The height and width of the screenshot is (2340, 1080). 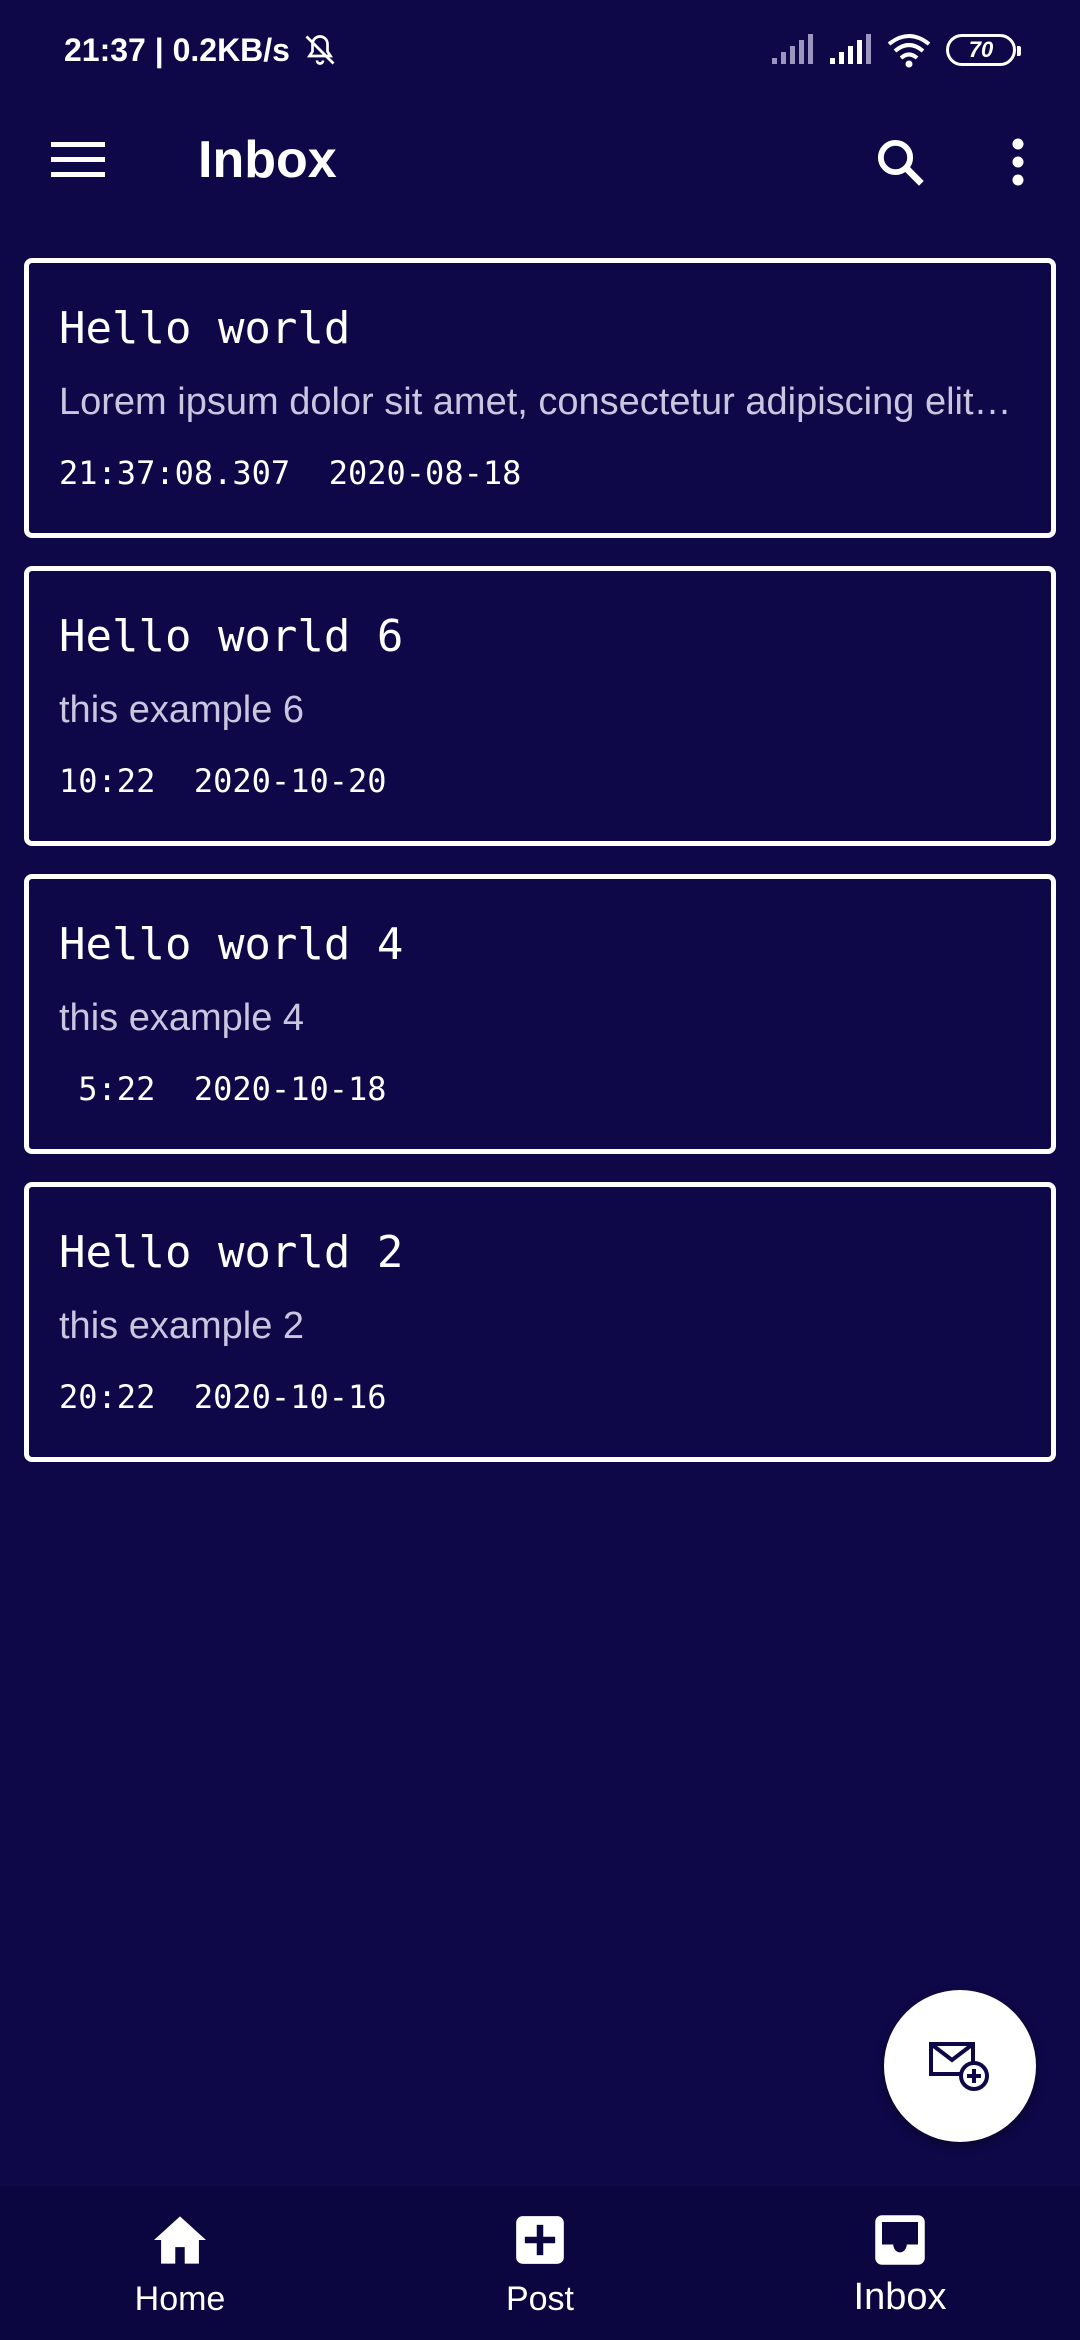 What do you see at coordinates (180, 2240) in the screenshot?
I see `home-icon` at bounding box center [180, 2240].